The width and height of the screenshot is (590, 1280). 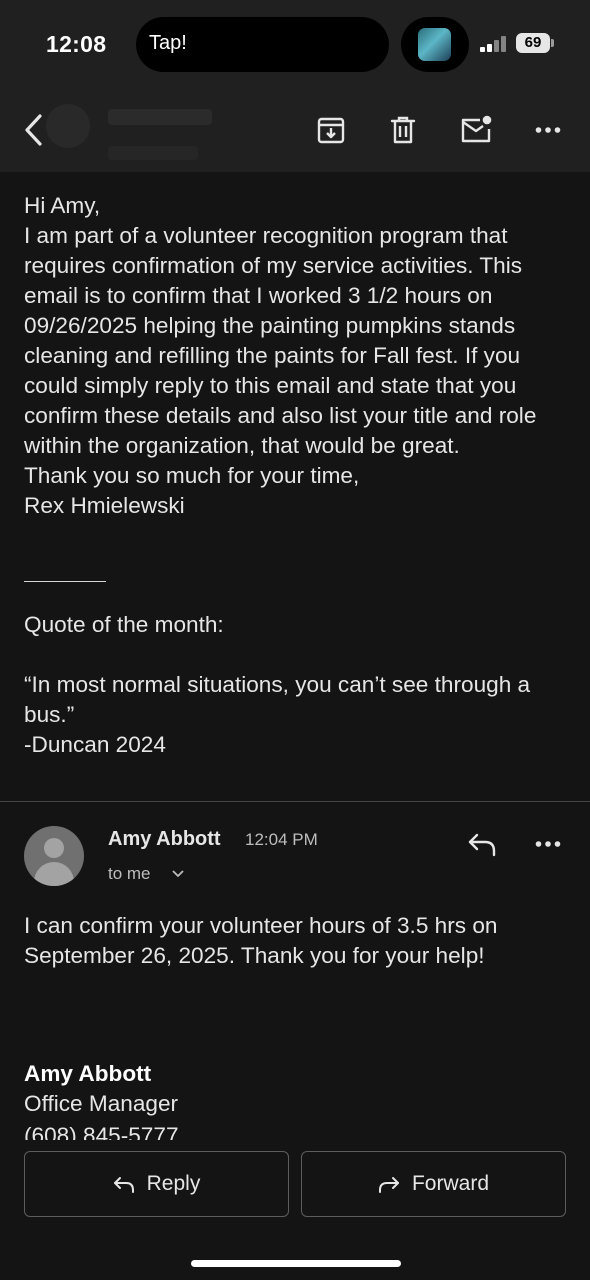 What do you see at coordinates (123, 1185) in the screenshot?
I see `reply-arrow-icon` at bounding box center [123, 1185].